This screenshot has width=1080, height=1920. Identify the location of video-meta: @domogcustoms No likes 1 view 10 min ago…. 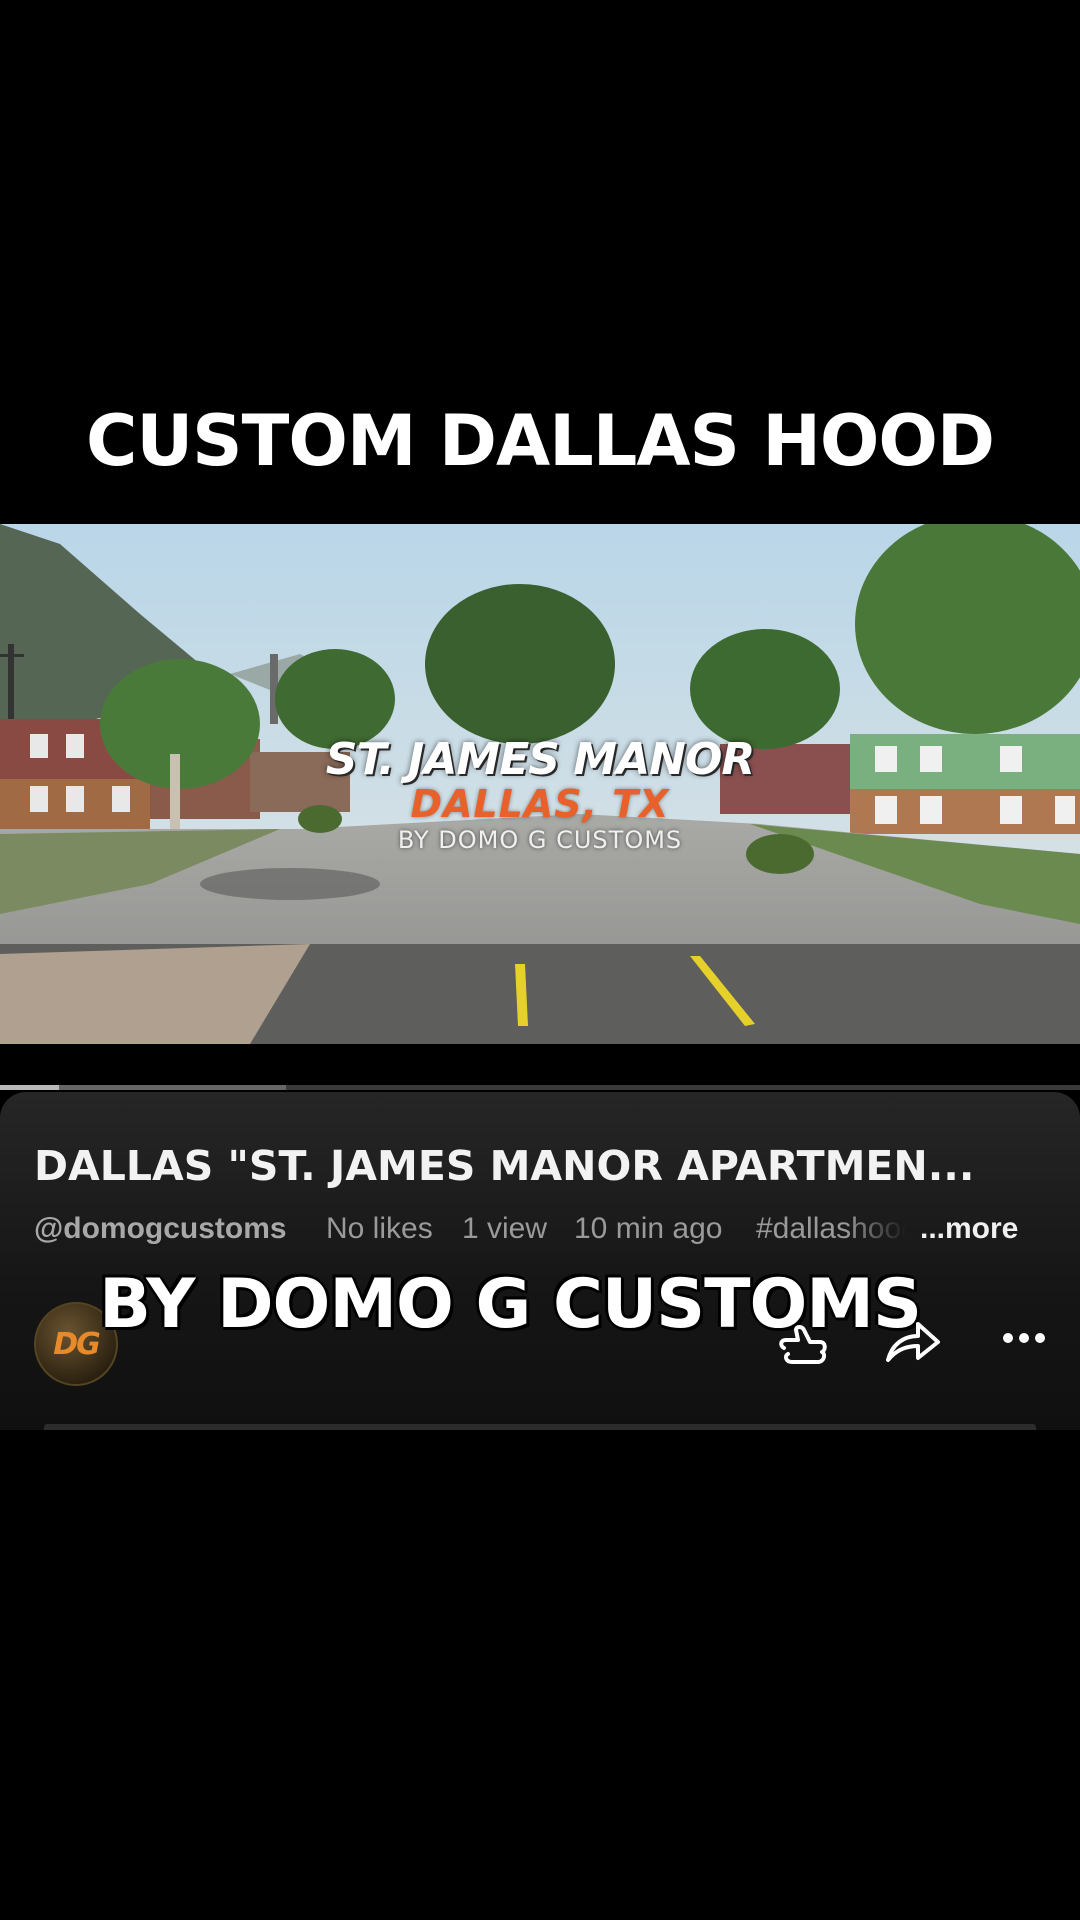
(539, 1232).